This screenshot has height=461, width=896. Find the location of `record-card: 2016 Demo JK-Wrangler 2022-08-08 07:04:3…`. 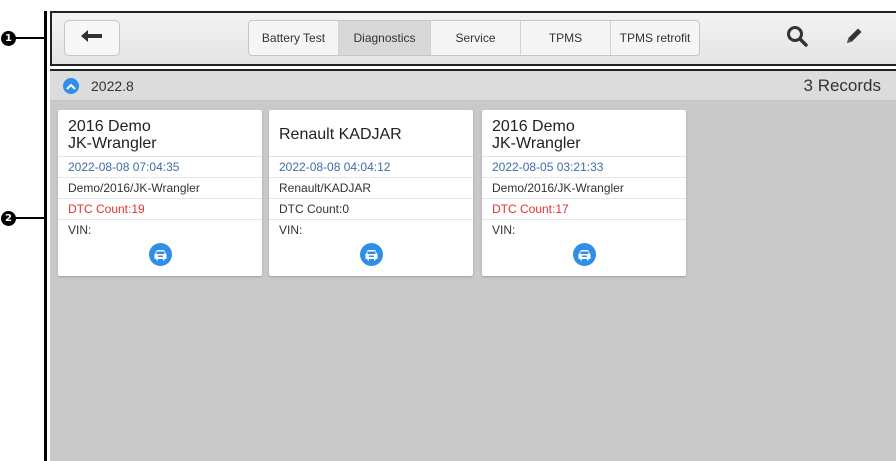

record-card: 2016 Demo JK-Wrangler 2022-08-08 07:04:3… is located at coordinates (160, 193).